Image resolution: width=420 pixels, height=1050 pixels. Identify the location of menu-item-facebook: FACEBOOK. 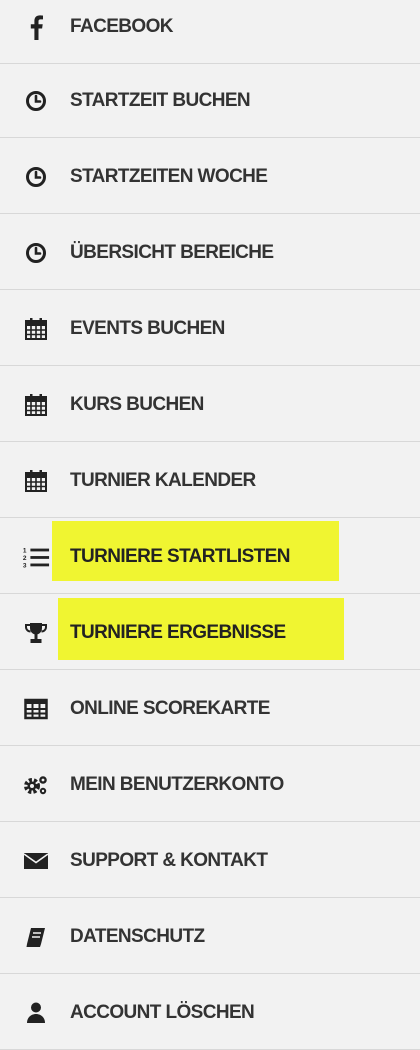
(210, 32).